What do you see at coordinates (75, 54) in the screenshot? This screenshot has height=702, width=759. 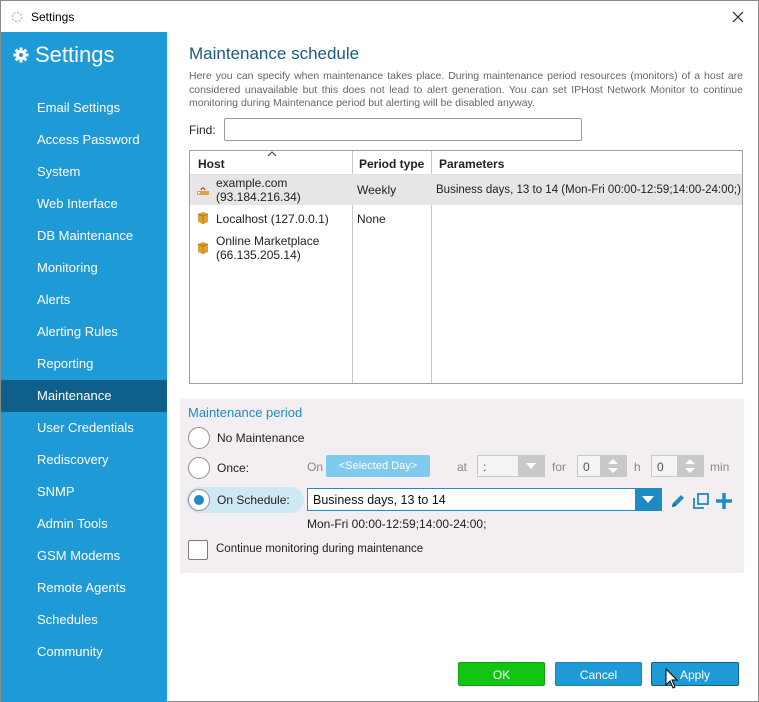 I see `sidebar-title: Settings` at bounding box center [75, 54].